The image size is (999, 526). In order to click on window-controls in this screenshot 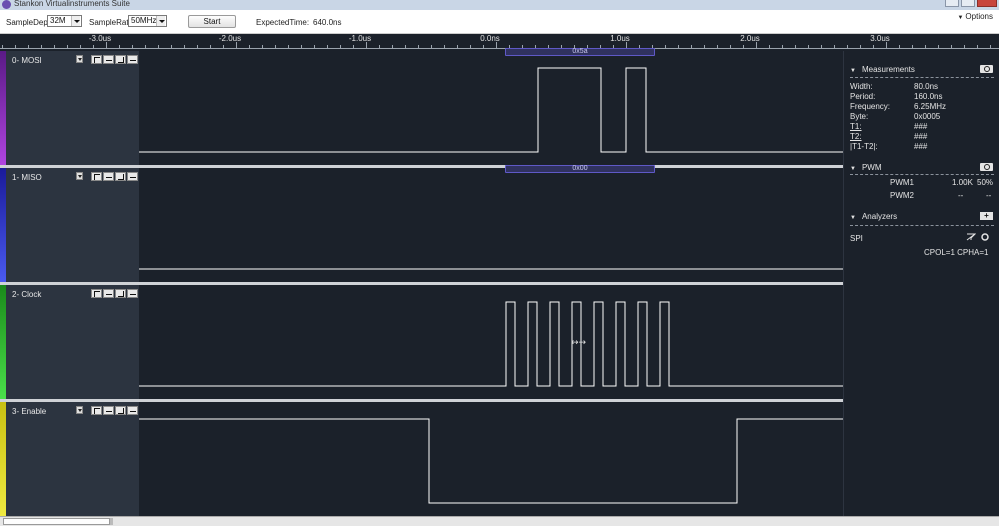, I will do `click(971, 3)`.